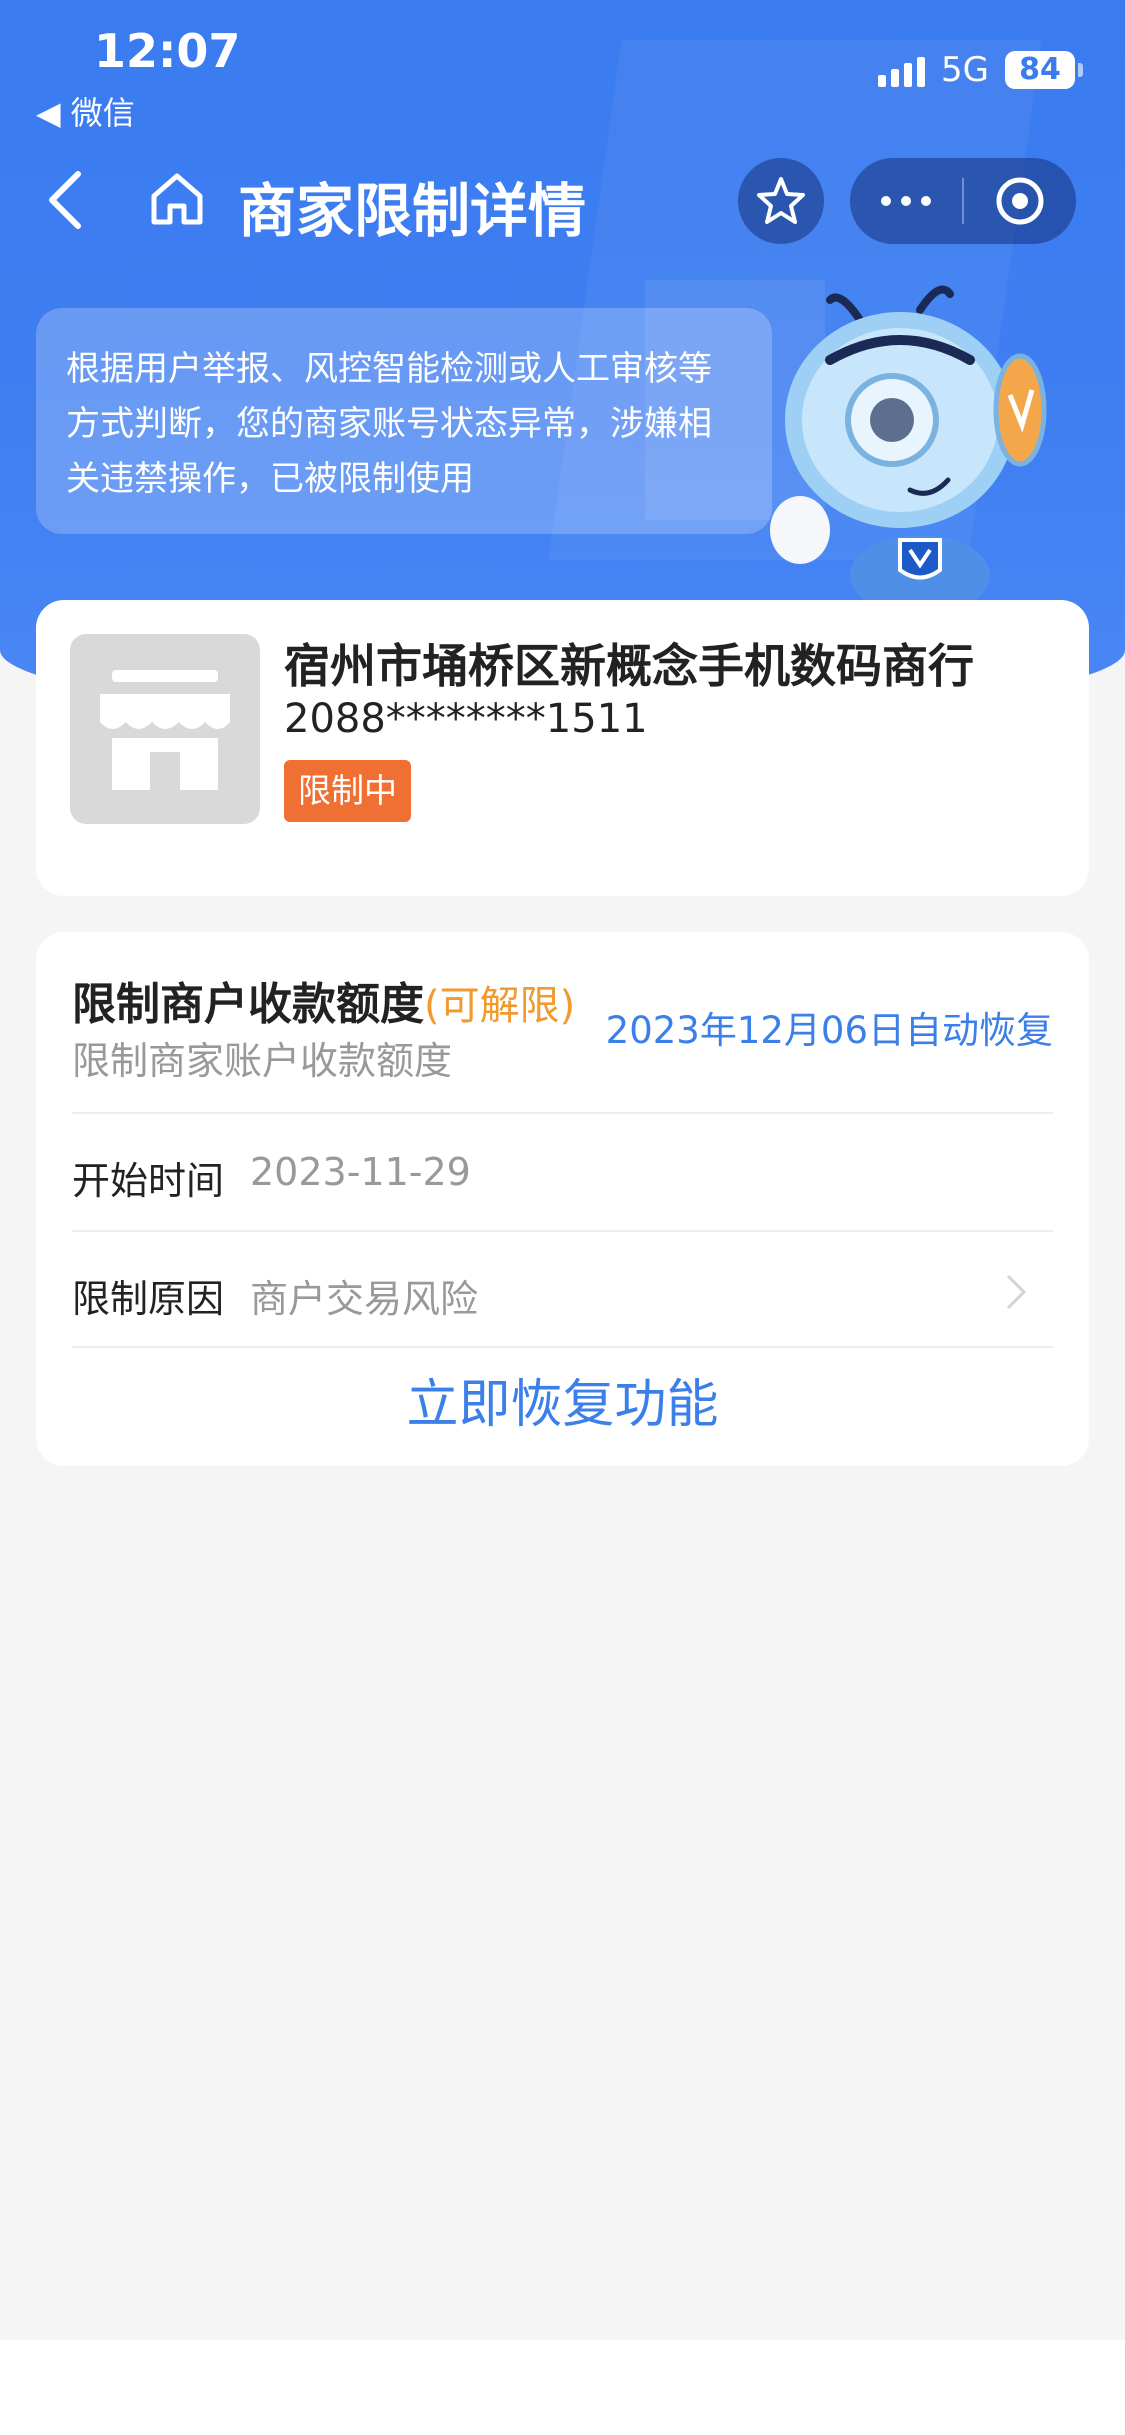  I want to click on network-type: 5G, so click(965, 70).